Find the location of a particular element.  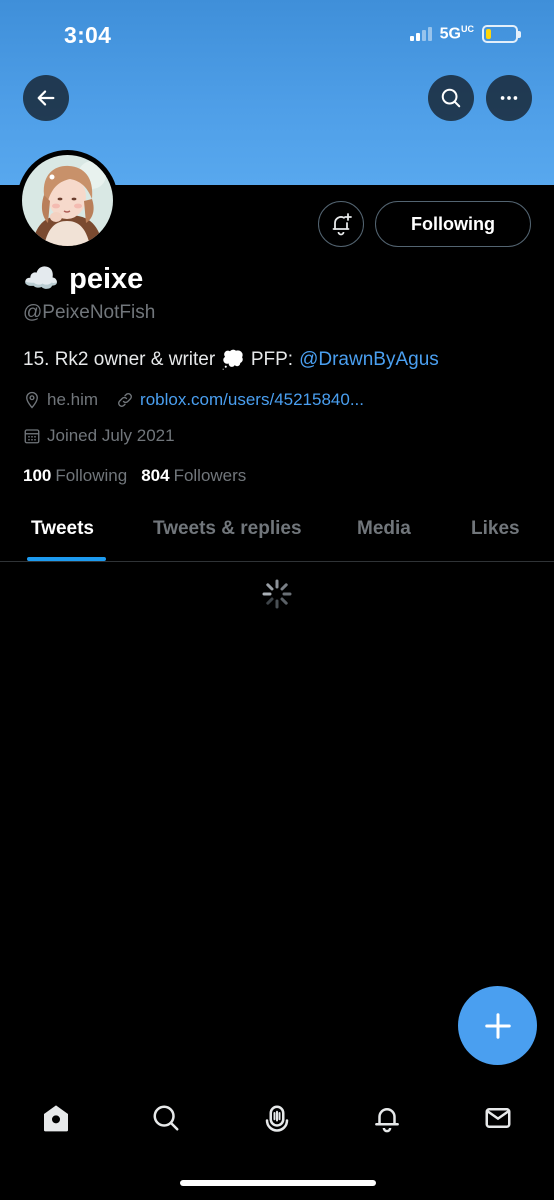

bio-mention-link: @DrawnByAgus is located at coordinates (369, 360).